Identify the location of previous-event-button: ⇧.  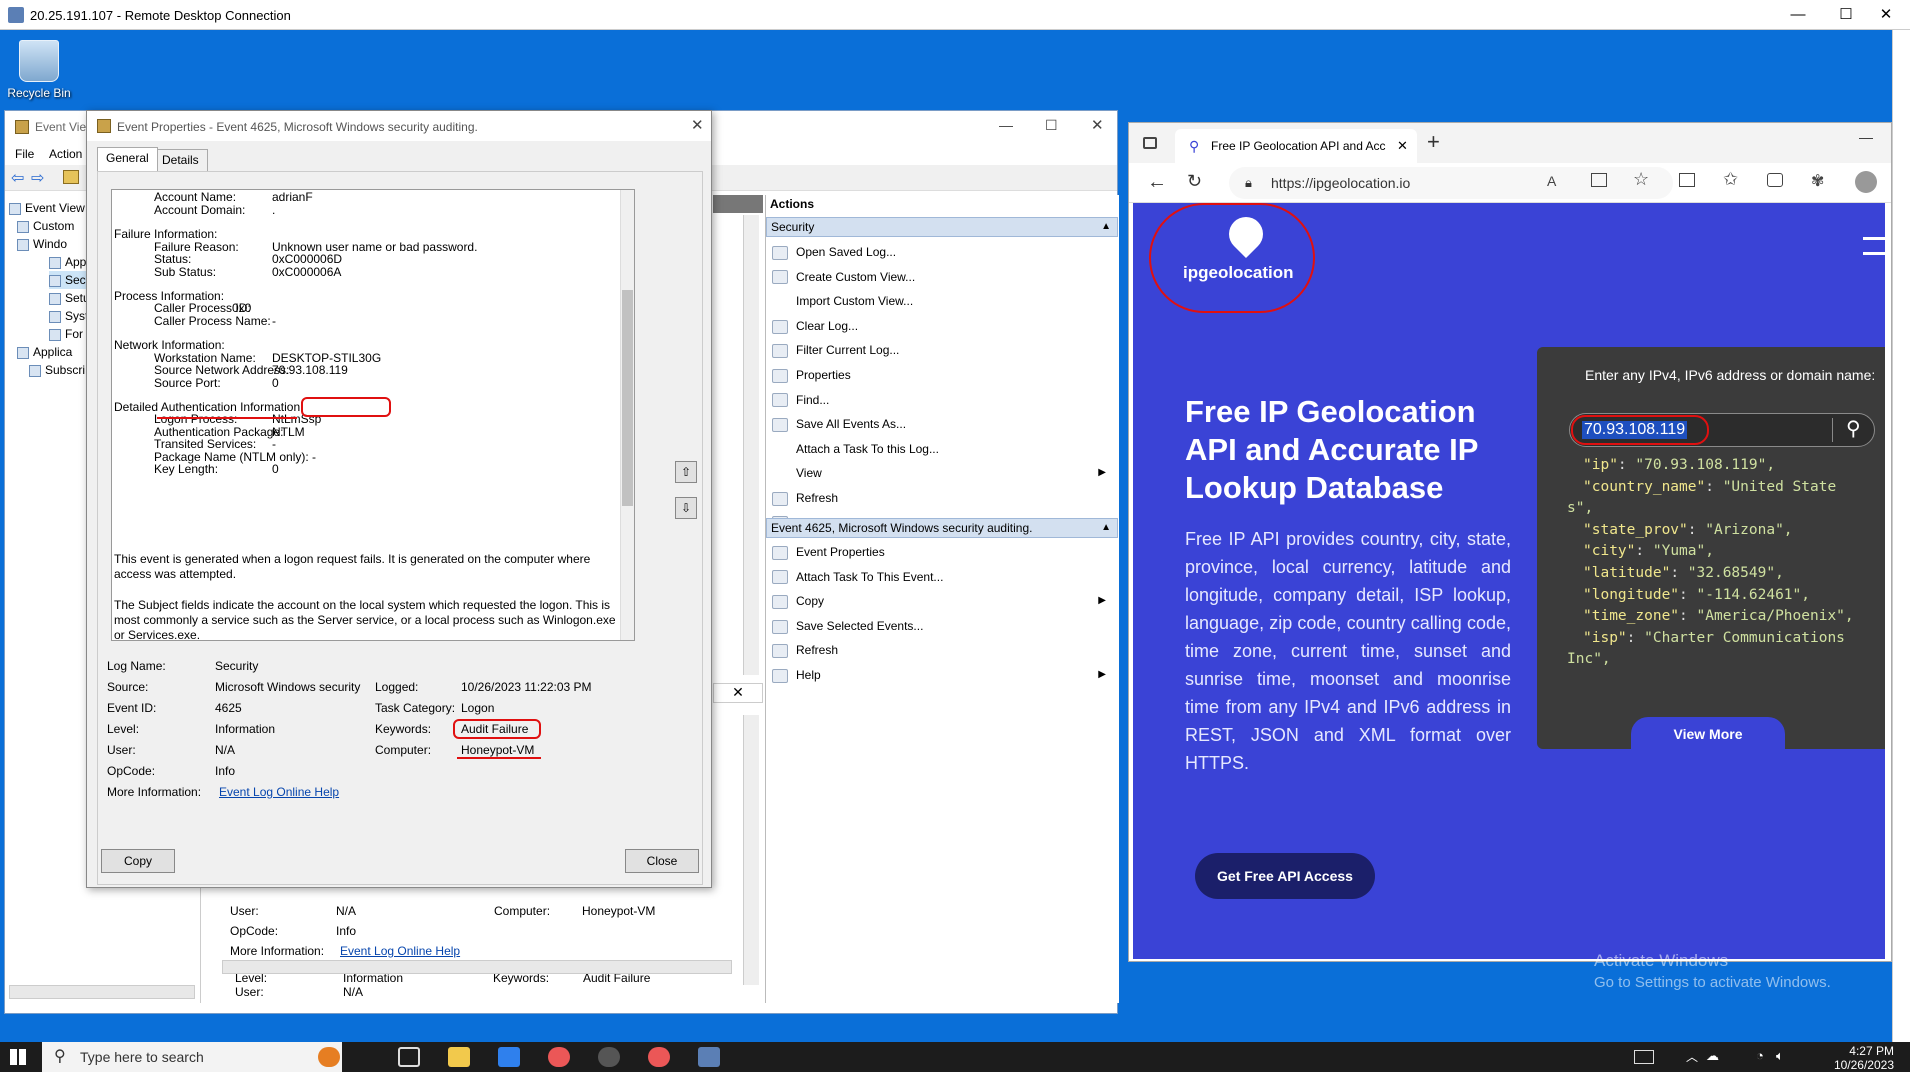
(686, 472).